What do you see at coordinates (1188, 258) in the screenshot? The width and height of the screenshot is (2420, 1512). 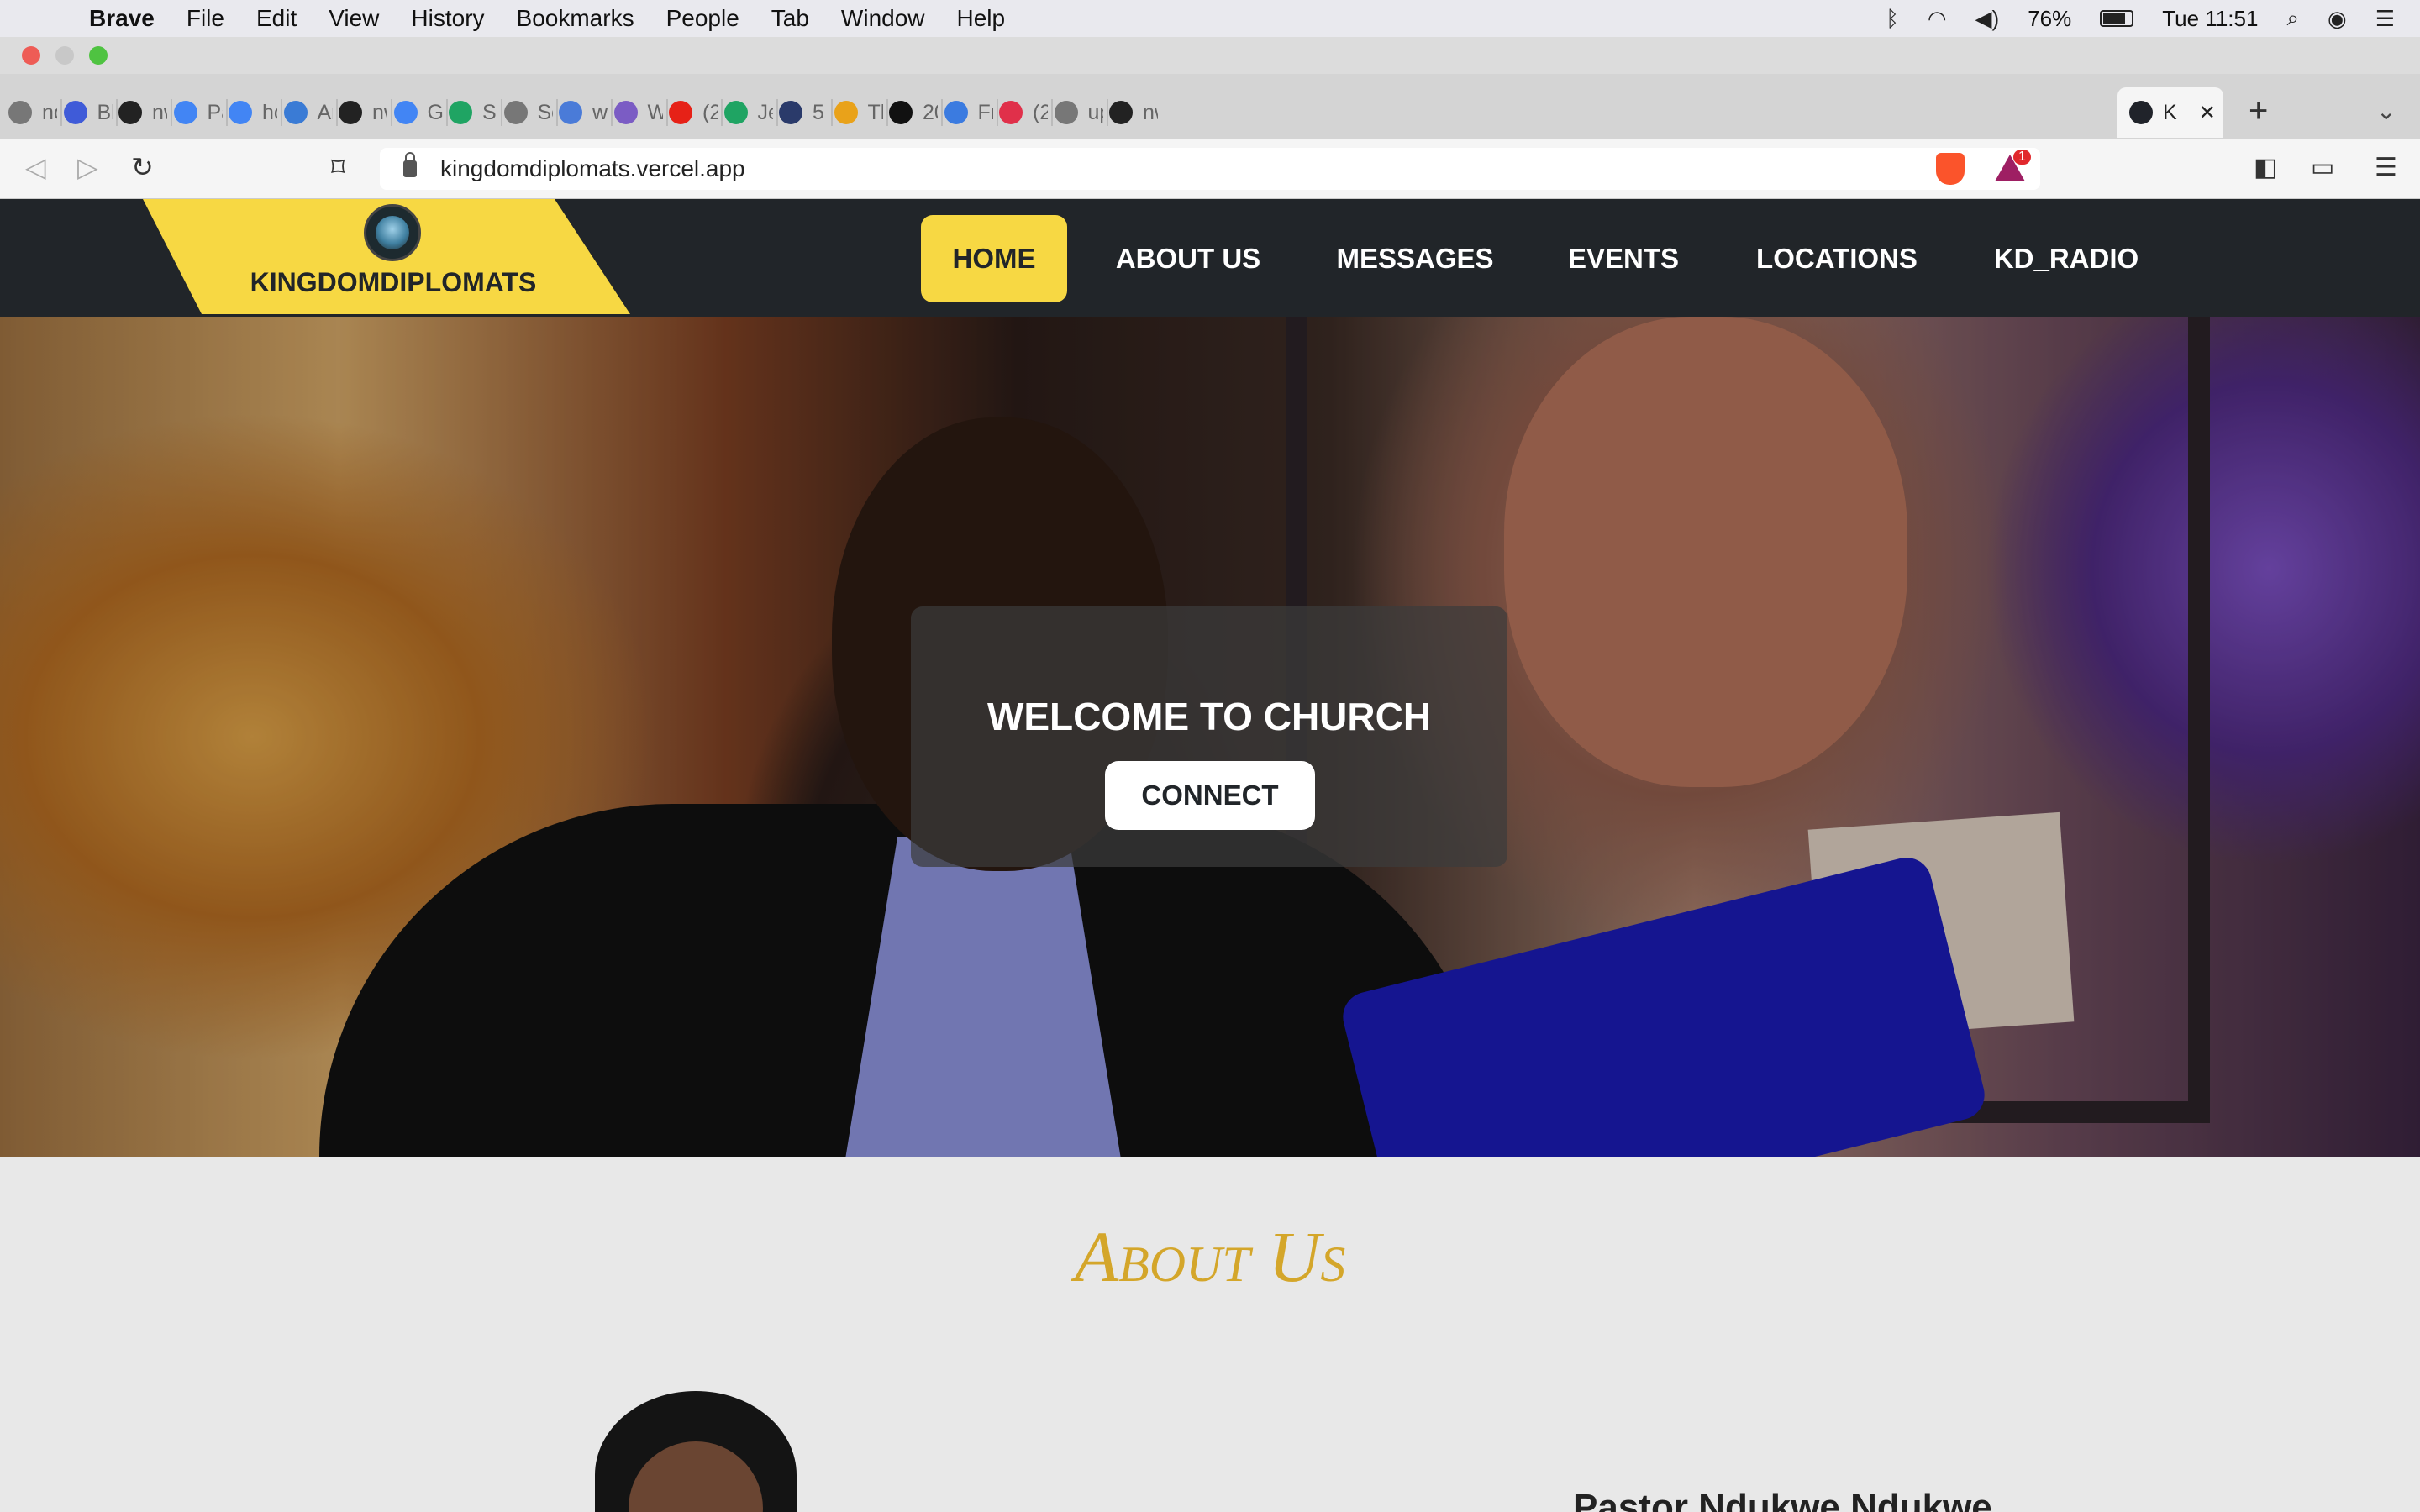 I see `nav-about-us: ABOUT US` at bounding box center [1188, 258].